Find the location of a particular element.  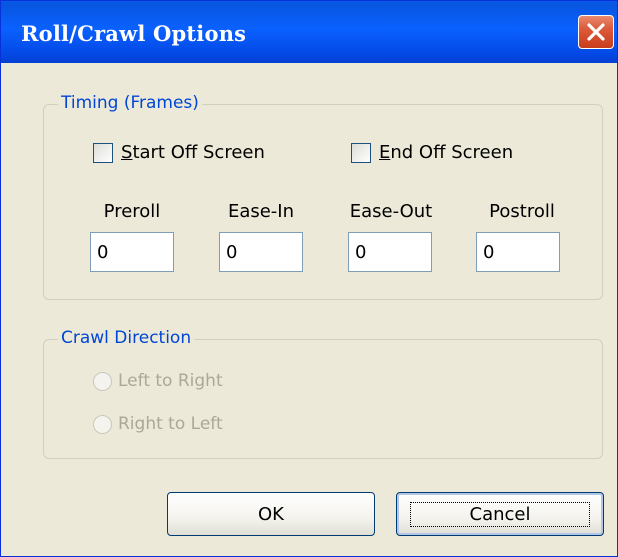

right-to-left-label: Right to Left is located at coordinates (170, 424).